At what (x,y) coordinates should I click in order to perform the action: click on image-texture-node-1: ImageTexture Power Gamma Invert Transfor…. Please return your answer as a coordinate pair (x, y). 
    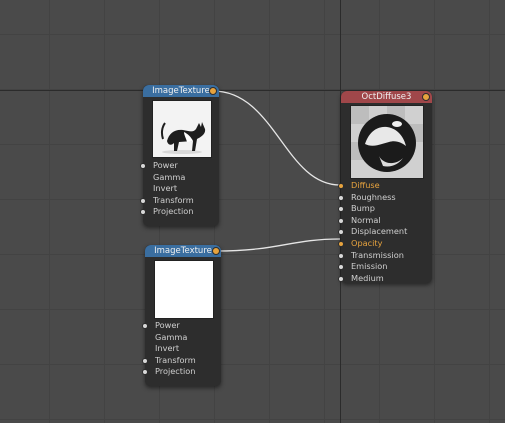
    Looking at the image, I should click on (179, 155).